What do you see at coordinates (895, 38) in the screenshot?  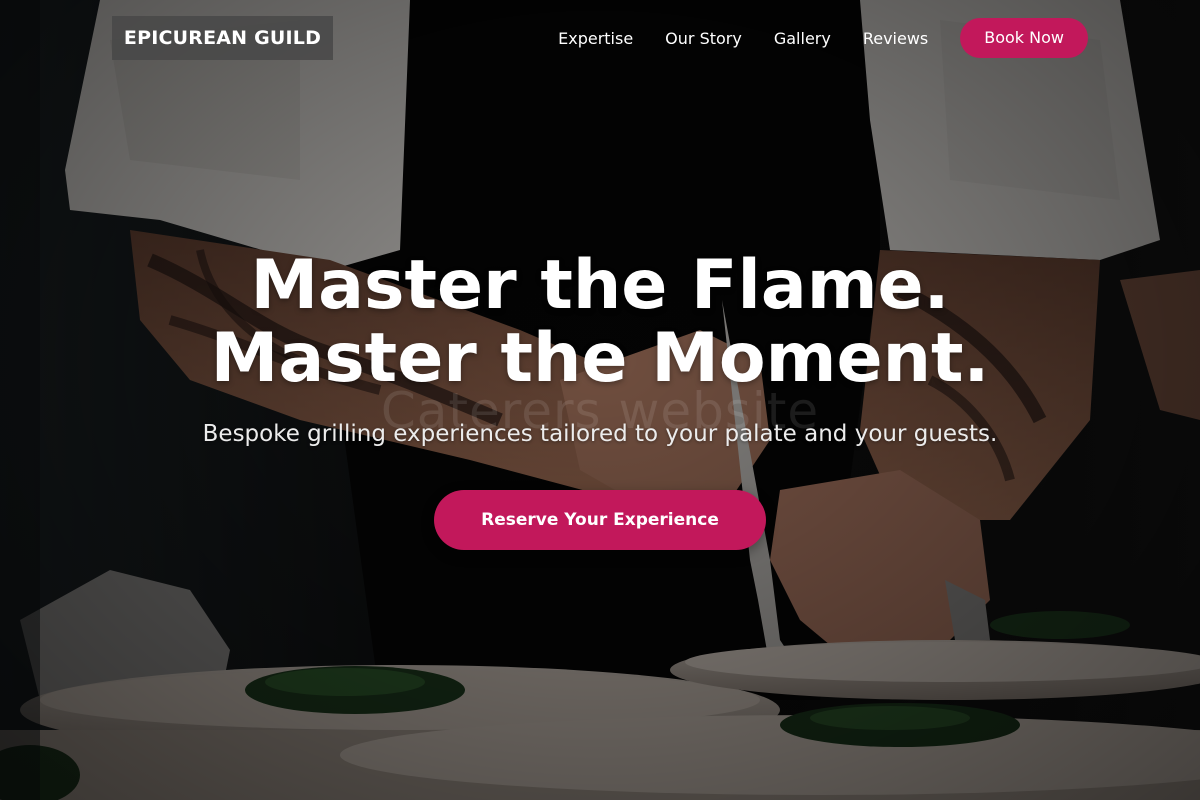 I see `nav-link-reviews: Reviews` at bounding box center [895, 38].